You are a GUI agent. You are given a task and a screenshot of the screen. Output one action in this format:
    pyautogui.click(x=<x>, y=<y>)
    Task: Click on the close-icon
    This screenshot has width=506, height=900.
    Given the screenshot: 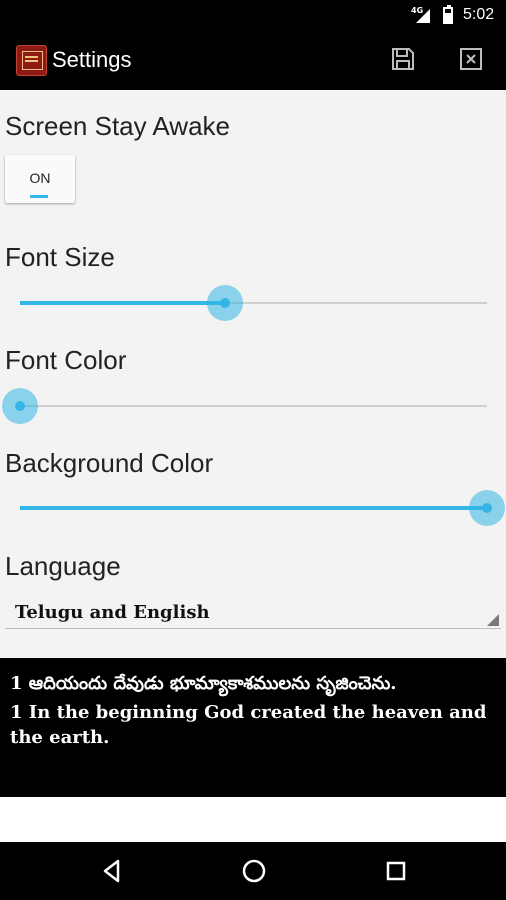 What is the action you would take?
    pyautogui.click(x=471, y=59)
    